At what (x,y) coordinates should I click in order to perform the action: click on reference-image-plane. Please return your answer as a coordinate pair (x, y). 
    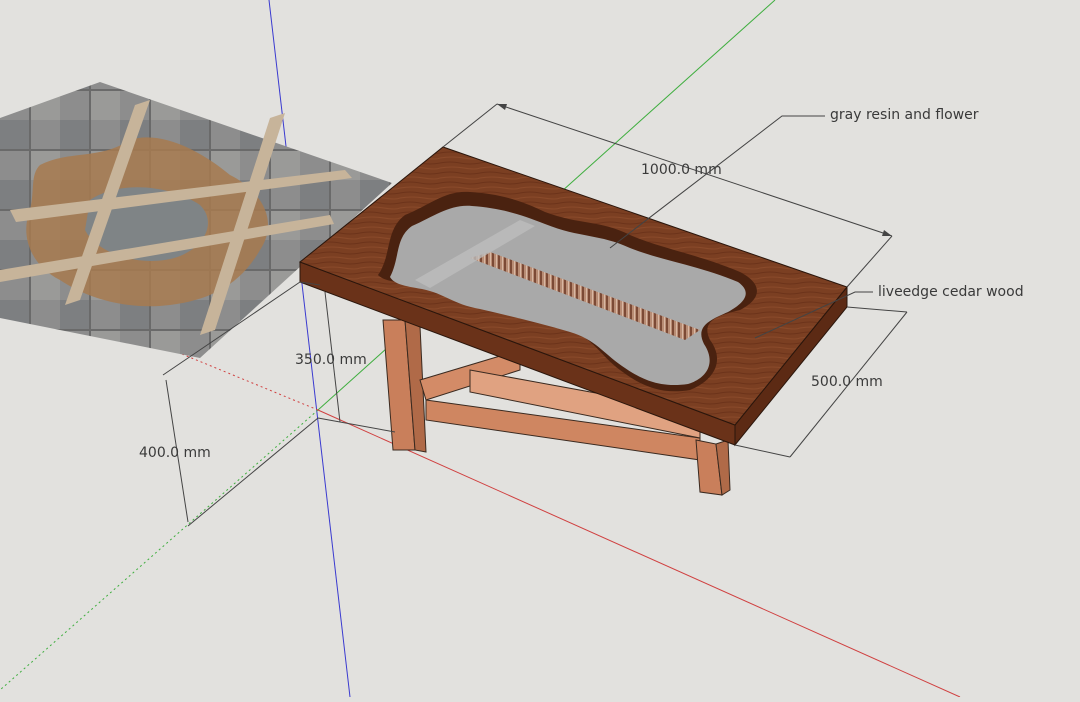
    Looking at the image, I should click on (196, 220).